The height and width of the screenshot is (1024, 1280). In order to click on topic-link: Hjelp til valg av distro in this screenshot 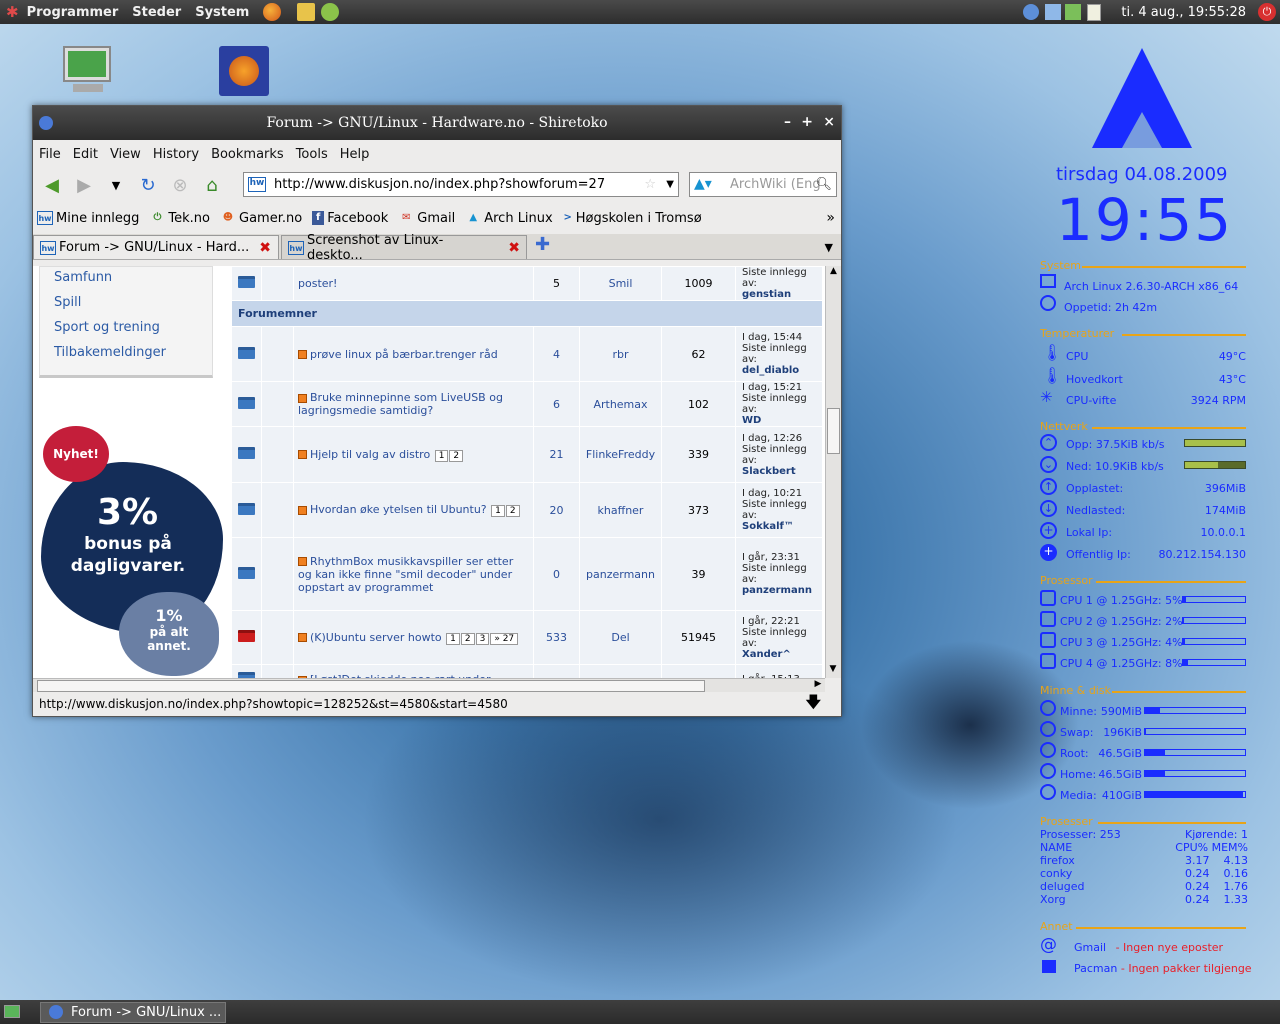, I will do `click(370, 454)`.